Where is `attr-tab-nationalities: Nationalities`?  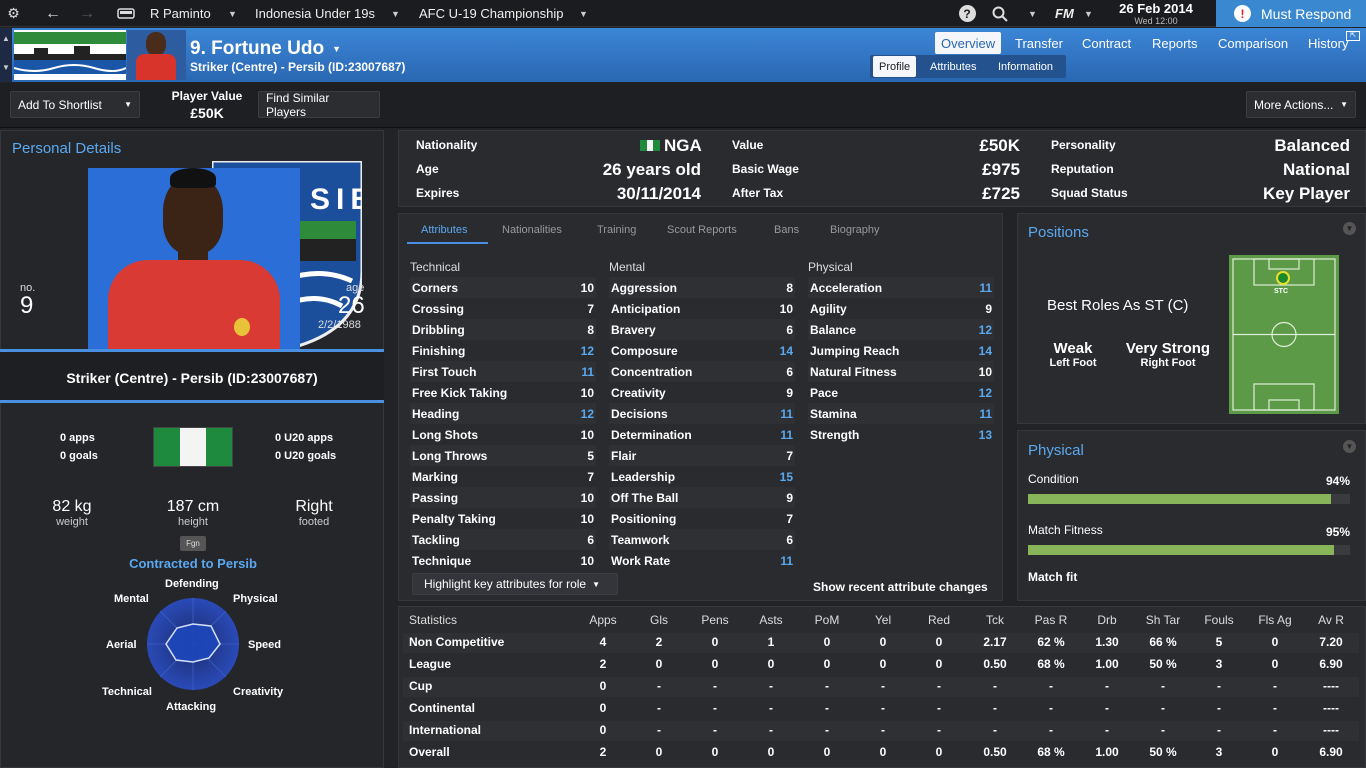
attr-tab-nationalities: Nationalities is located at coordinates (532, 230).